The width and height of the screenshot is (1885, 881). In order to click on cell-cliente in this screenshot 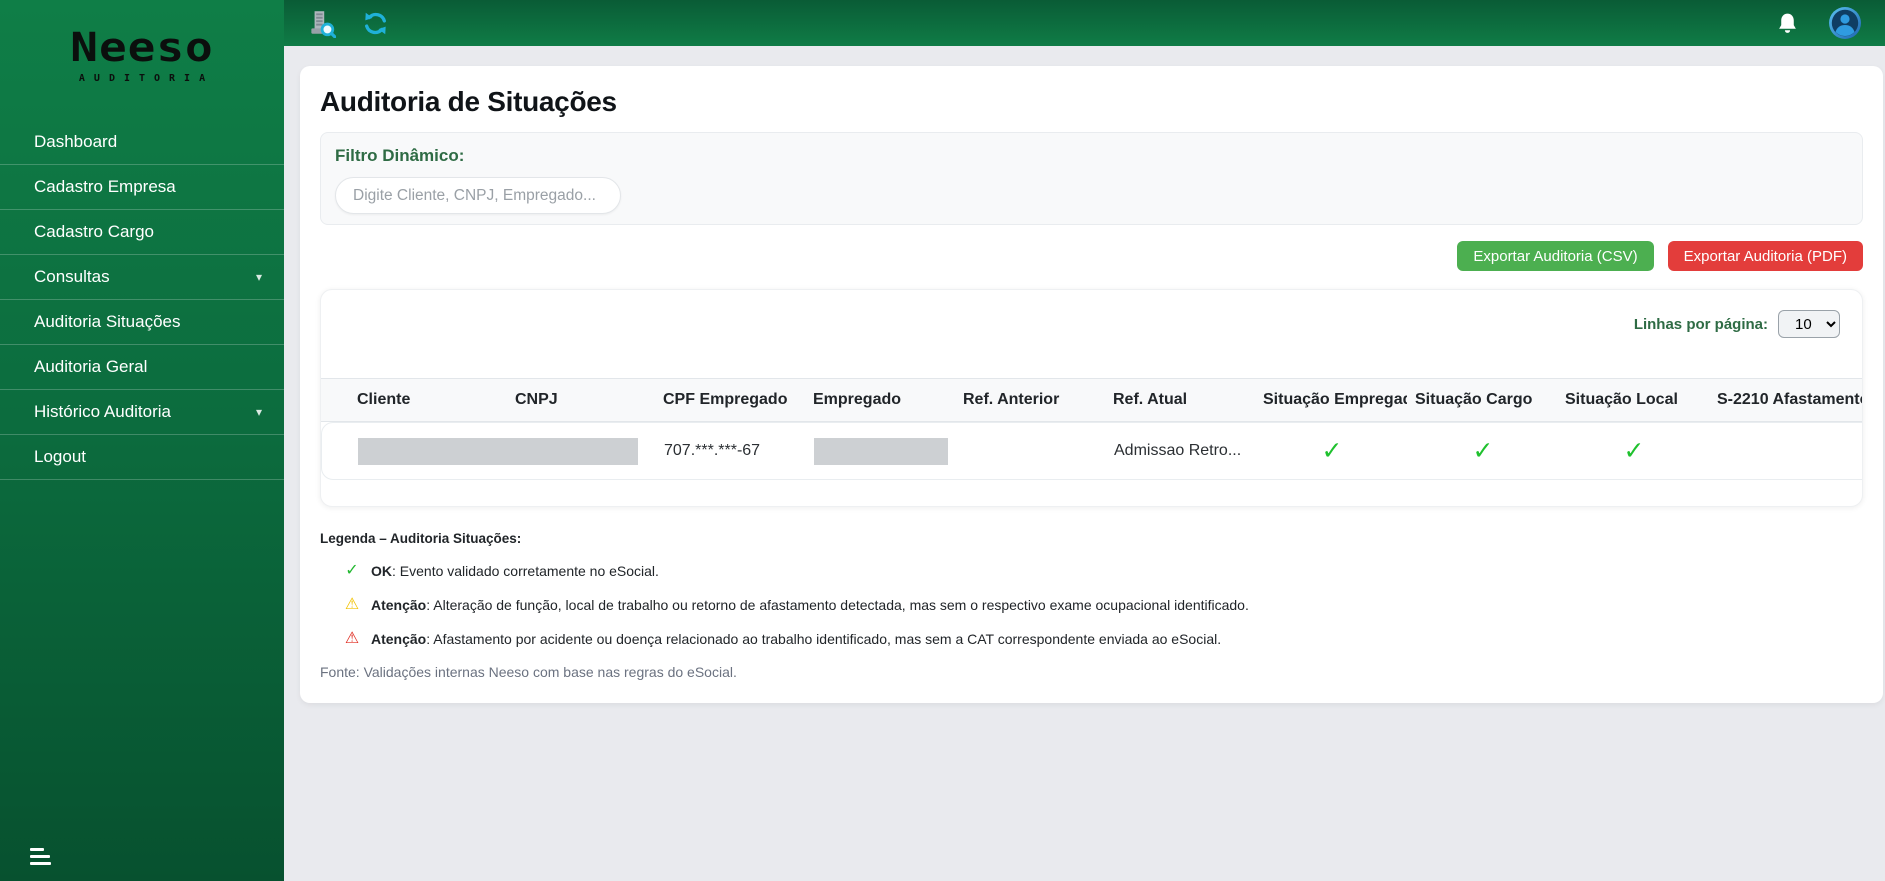, I will do `click(494, 451)`.